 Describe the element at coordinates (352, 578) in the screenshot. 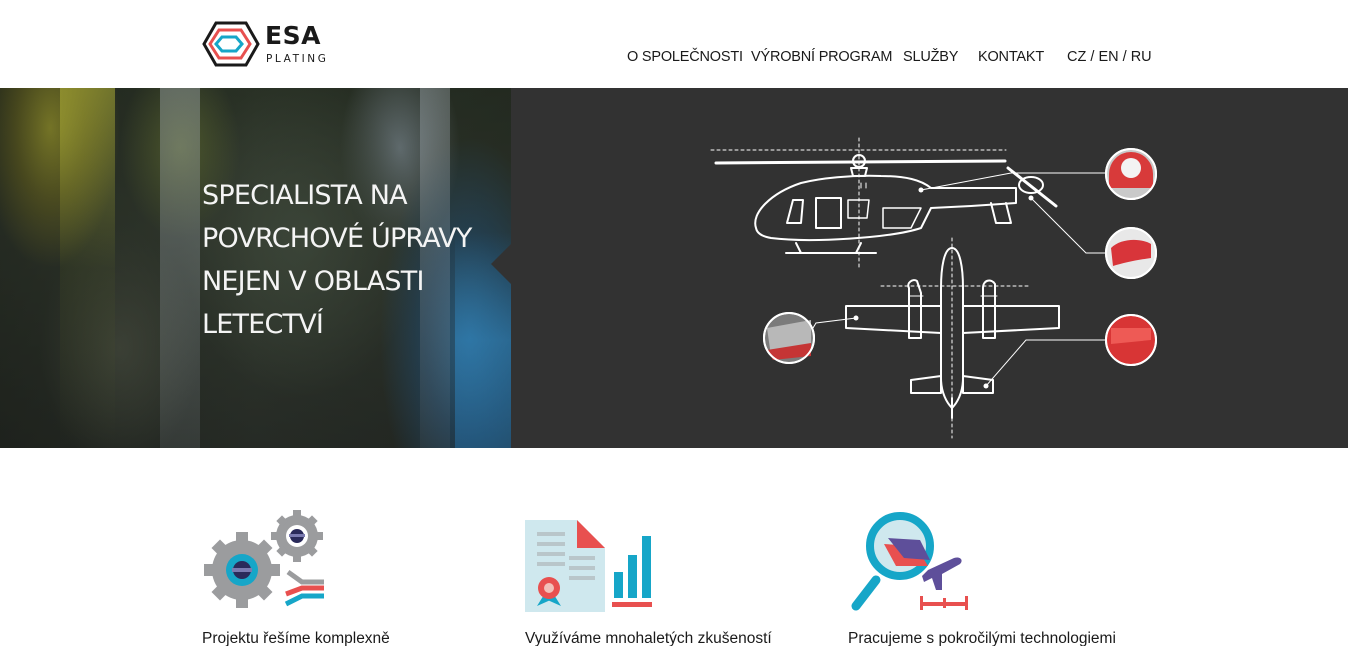

I see `feature-item: Projektu řešíme komplexně` at that location.